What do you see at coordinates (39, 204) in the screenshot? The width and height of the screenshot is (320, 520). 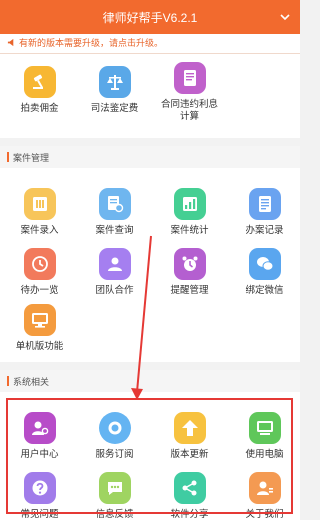 I see `case-entry-icon` at bounding box center [39, 204].